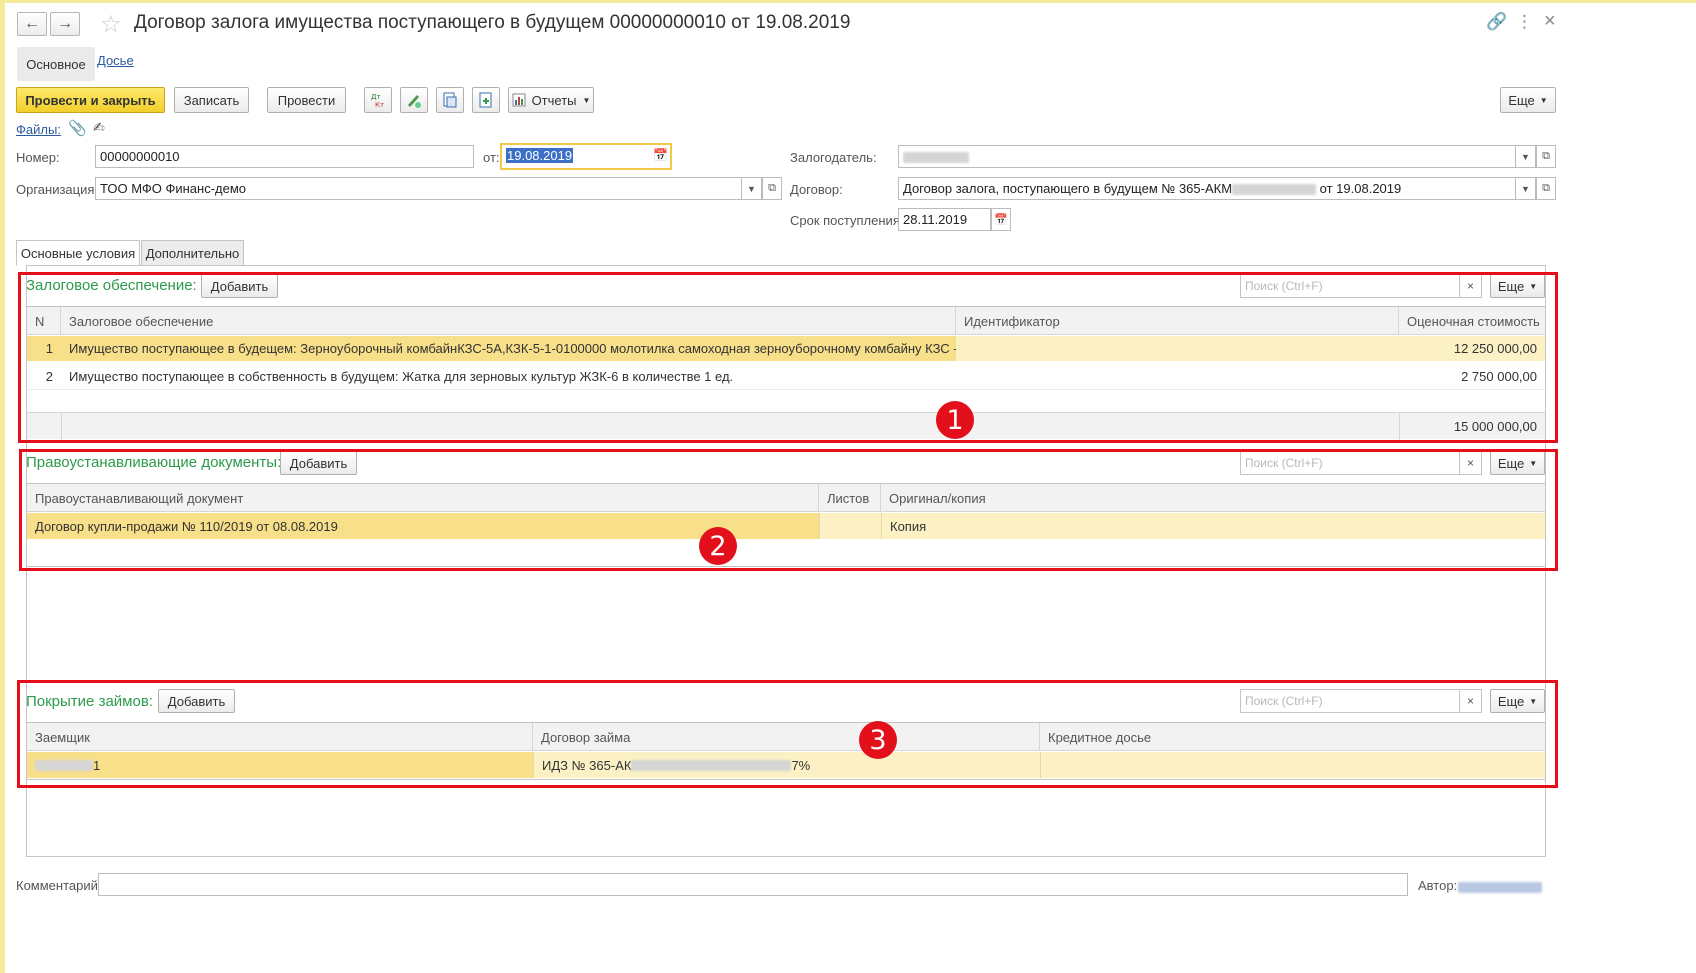 The height and width of the screenshot is (973, 1696). I want to click on comment-field, so click(753, 884).